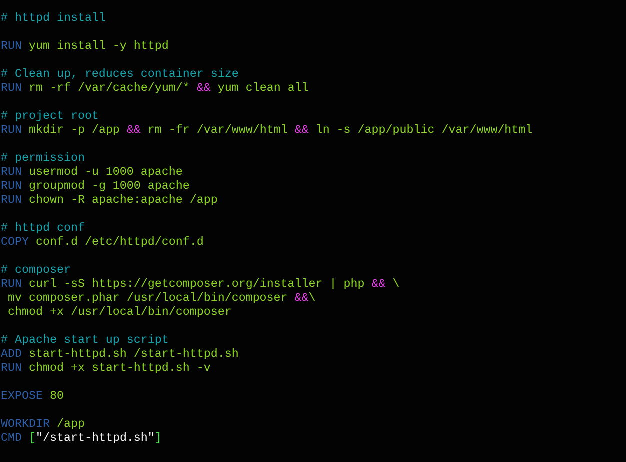 This screenshot has height=462, width=626. What do you see at coordinates (36, 270) in the screenshot?
I see `code-line: # composer` at bounding box center [36, 270].